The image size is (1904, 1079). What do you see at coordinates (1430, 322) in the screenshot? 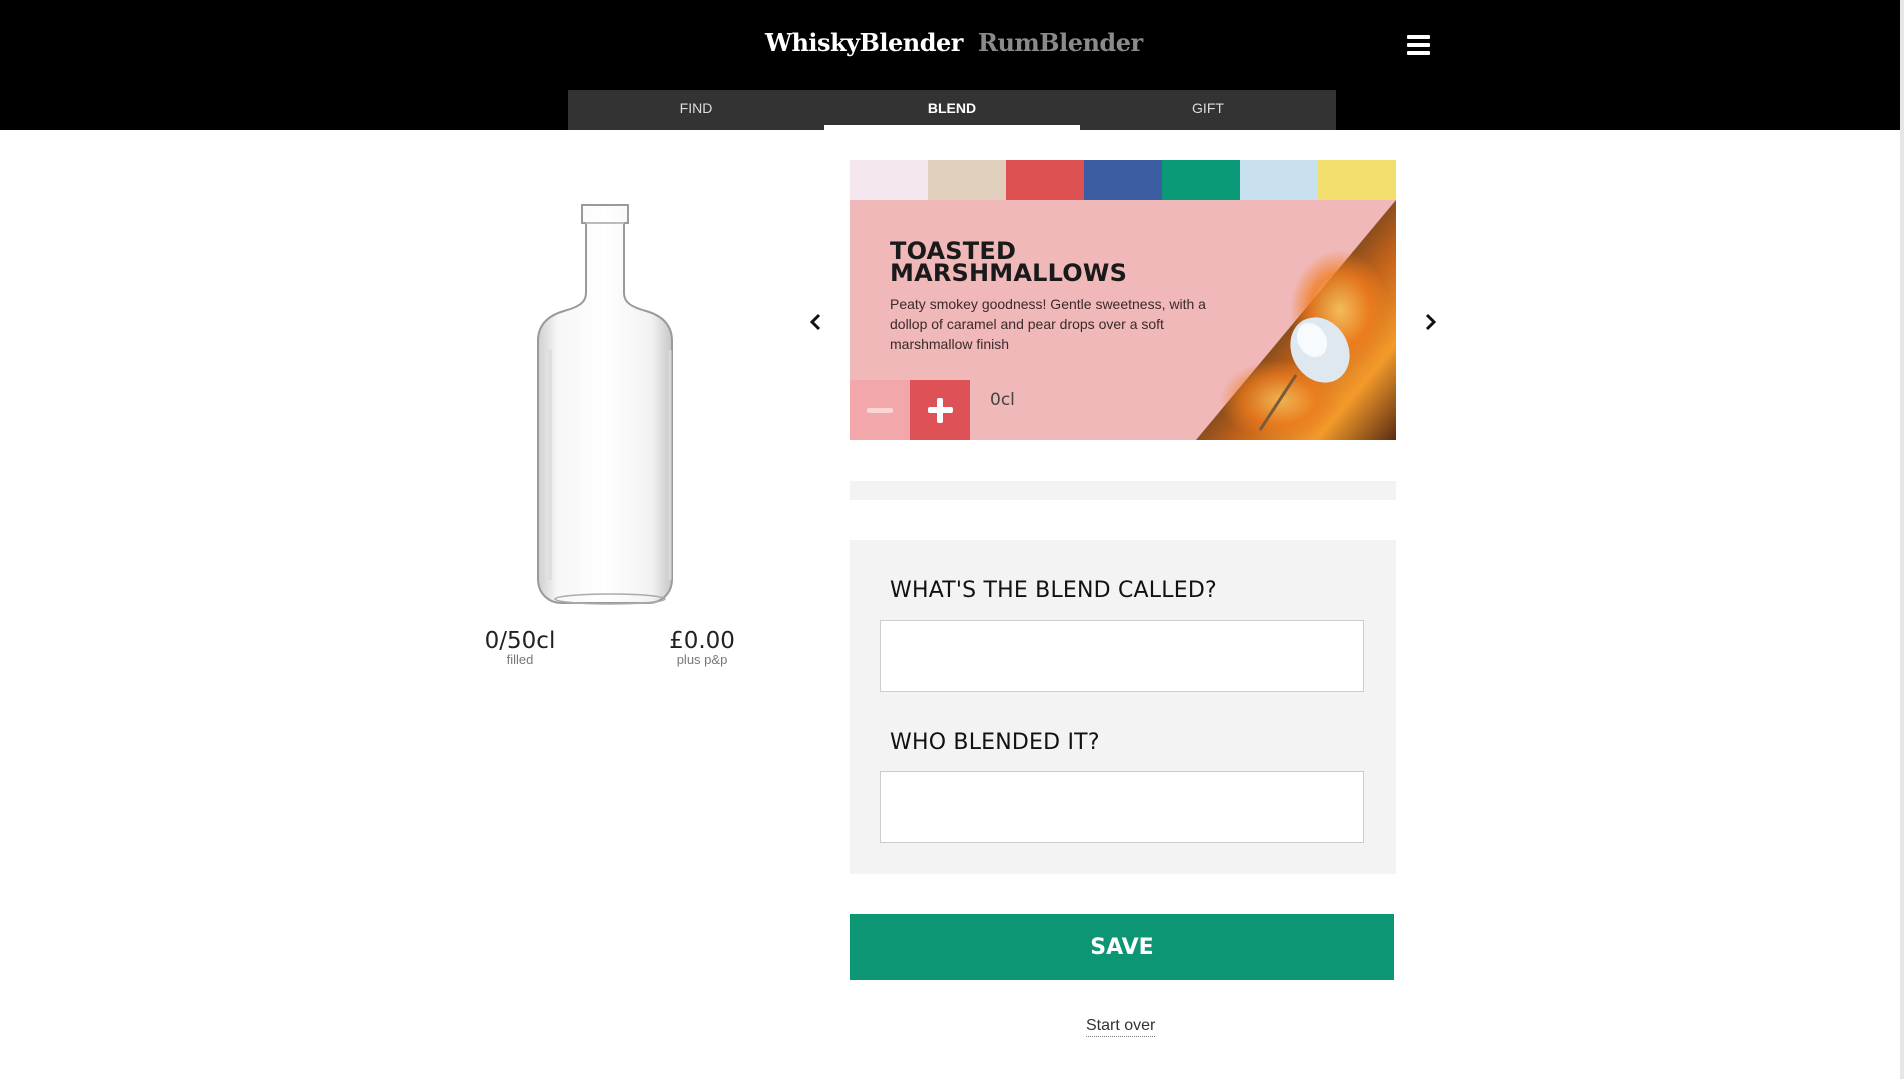
I see `chevron-right-icon` at bounding box center [1430, 322].